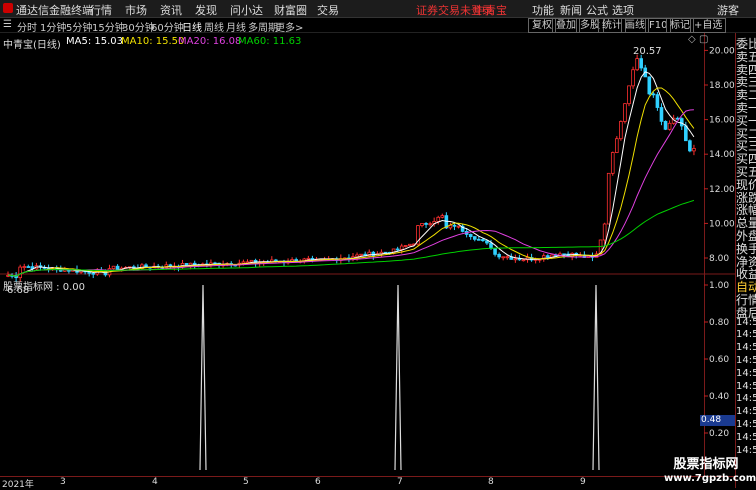  Describe the element at coordinates (214, 26) in the screenshot. I see `period-weekly: 周线` at that location.